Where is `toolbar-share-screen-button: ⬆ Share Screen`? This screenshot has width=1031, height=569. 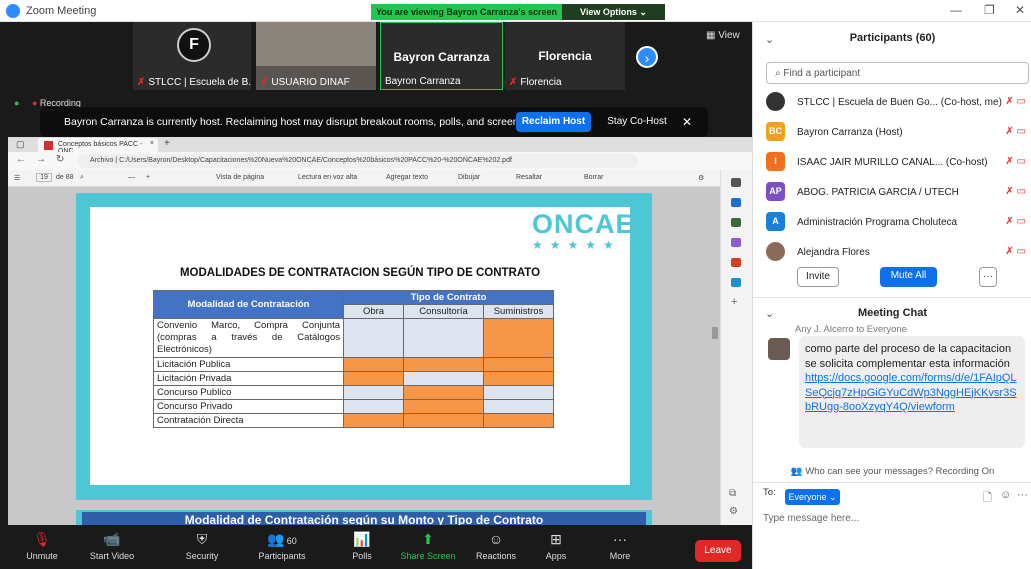
toolbar-share-screen-button: ⬆ Share Screen is located at coordinates (428, 547).